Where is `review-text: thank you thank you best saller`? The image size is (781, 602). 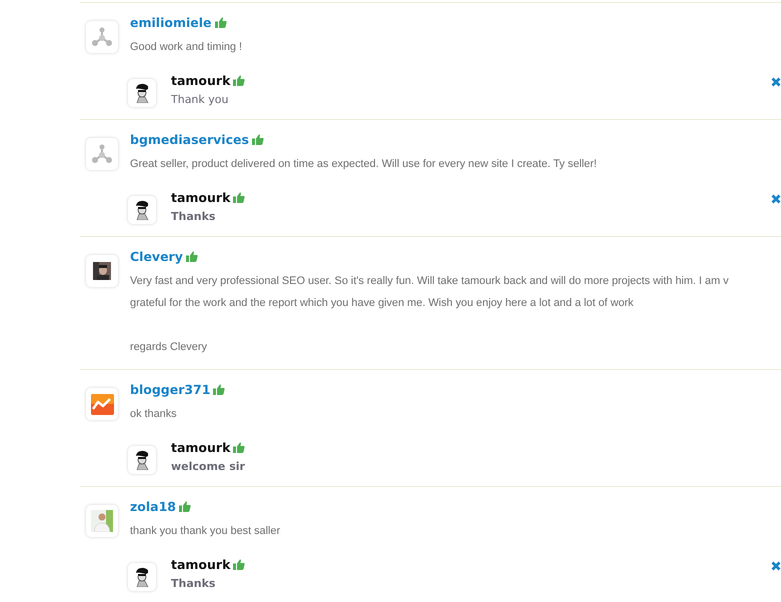
review-text: thank you thank you best saller is located at coordinates (205, 531).